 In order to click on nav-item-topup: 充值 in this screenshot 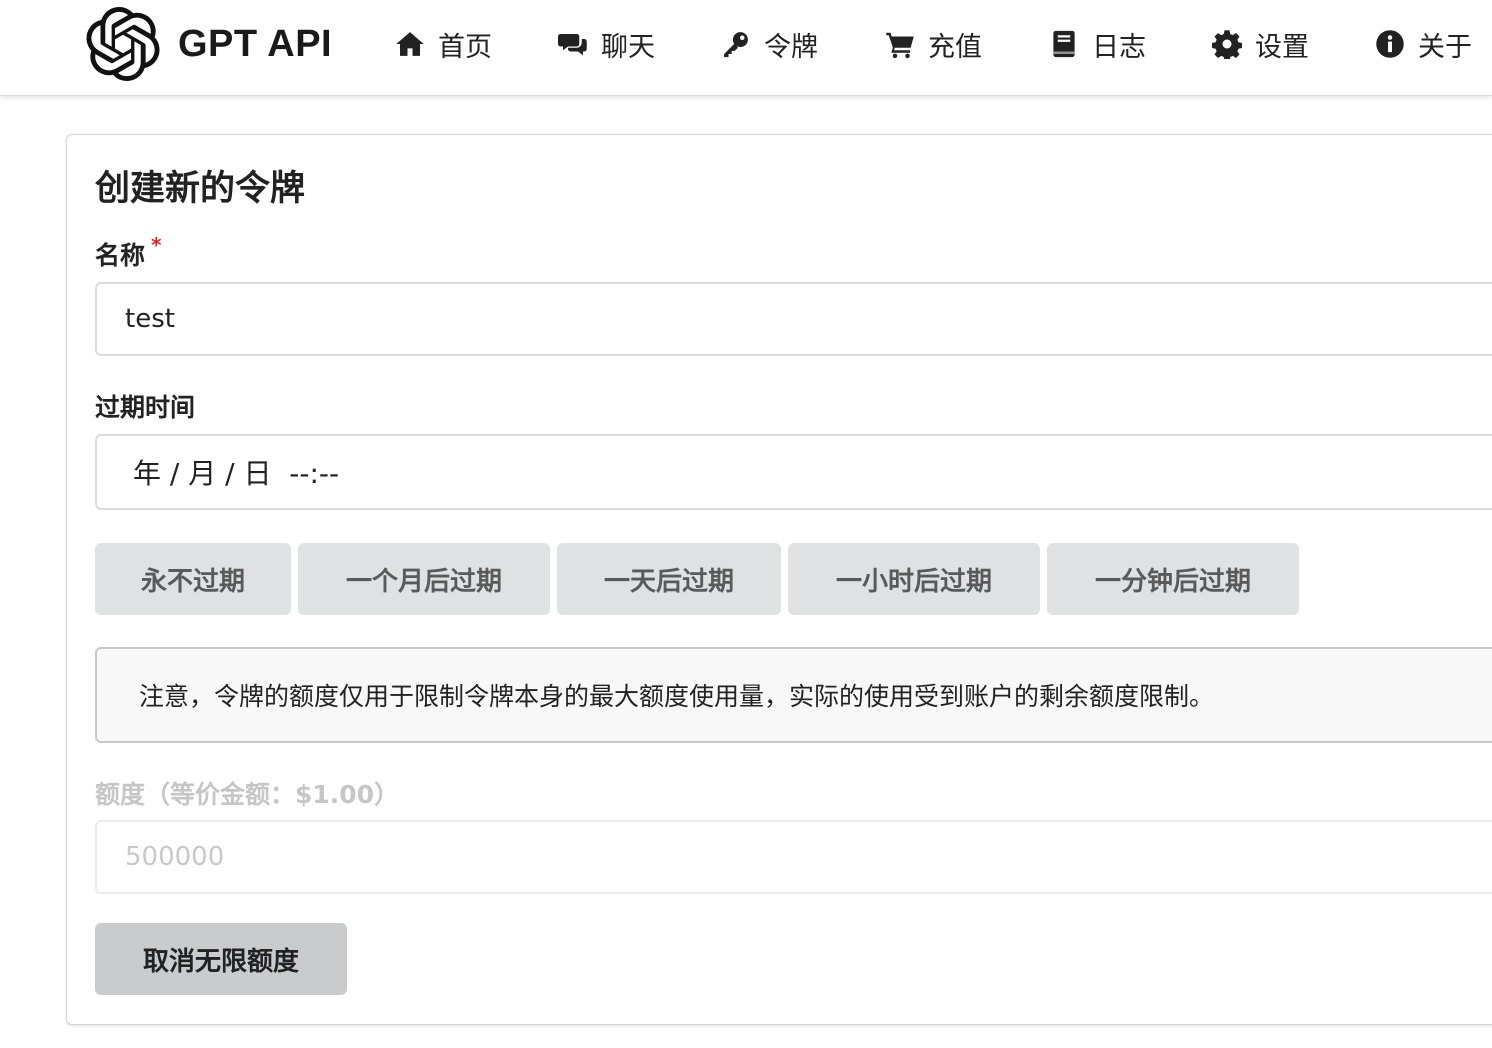, I will do `click(933, 44)`.